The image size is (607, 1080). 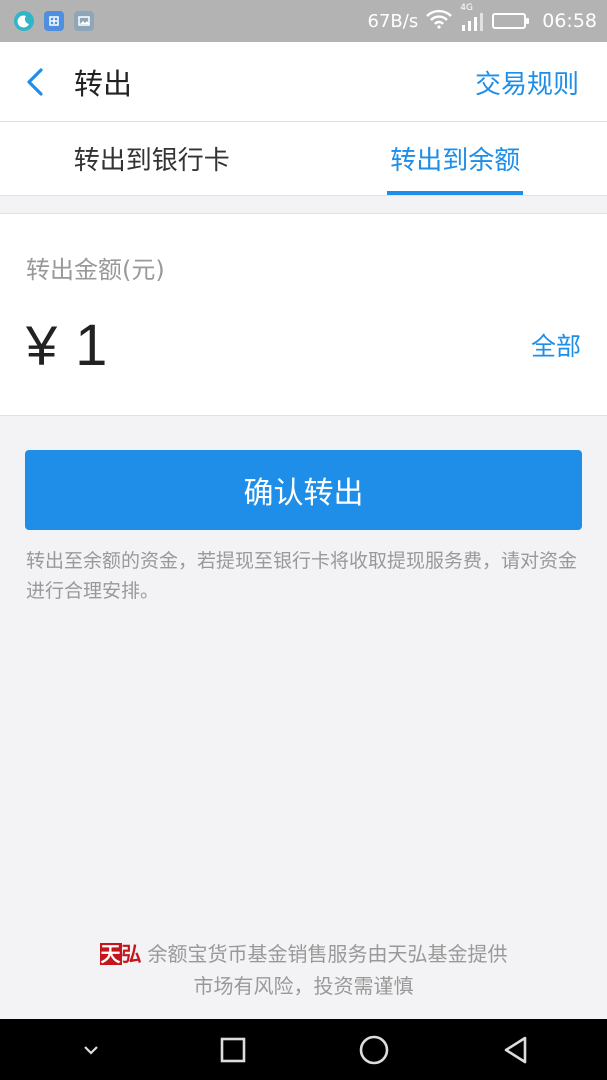 I want to click on chevron-left-icon, so click(x=35, y=81).